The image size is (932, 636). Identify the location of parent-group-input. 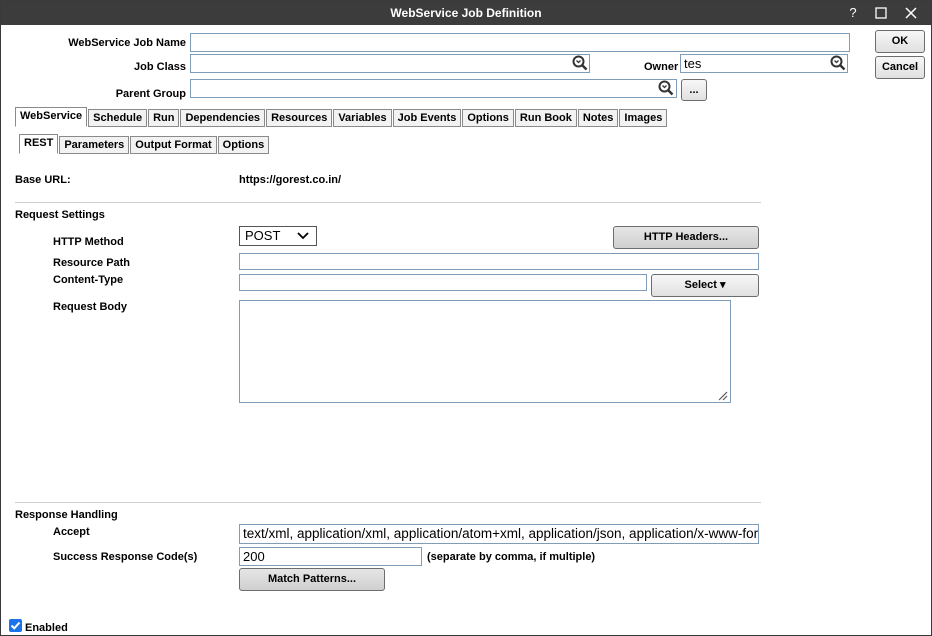
(433, 88).